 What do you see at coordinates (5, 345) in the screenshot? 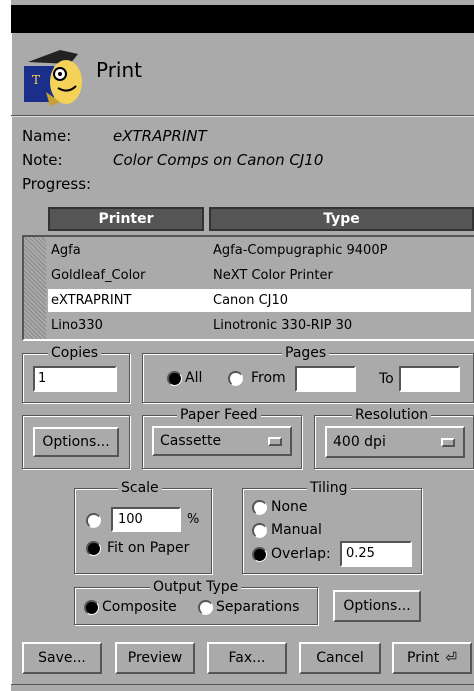
I see `left-edge` at bounding box center [5, 345].